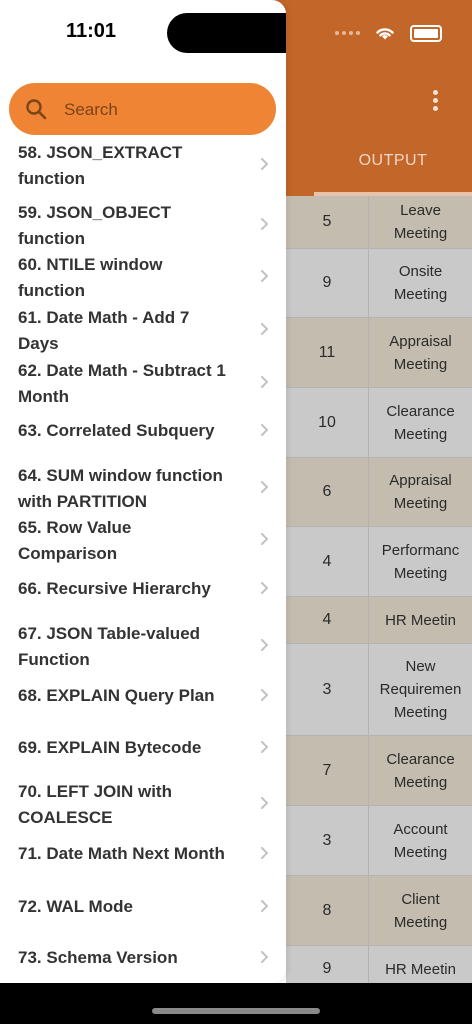 The height and width of the screenshot is (1024, 472). Describe the element at coordinates (116, 430) in the screenshot. I see `menu-item-label: 63. Correlated Subquery` at that location.